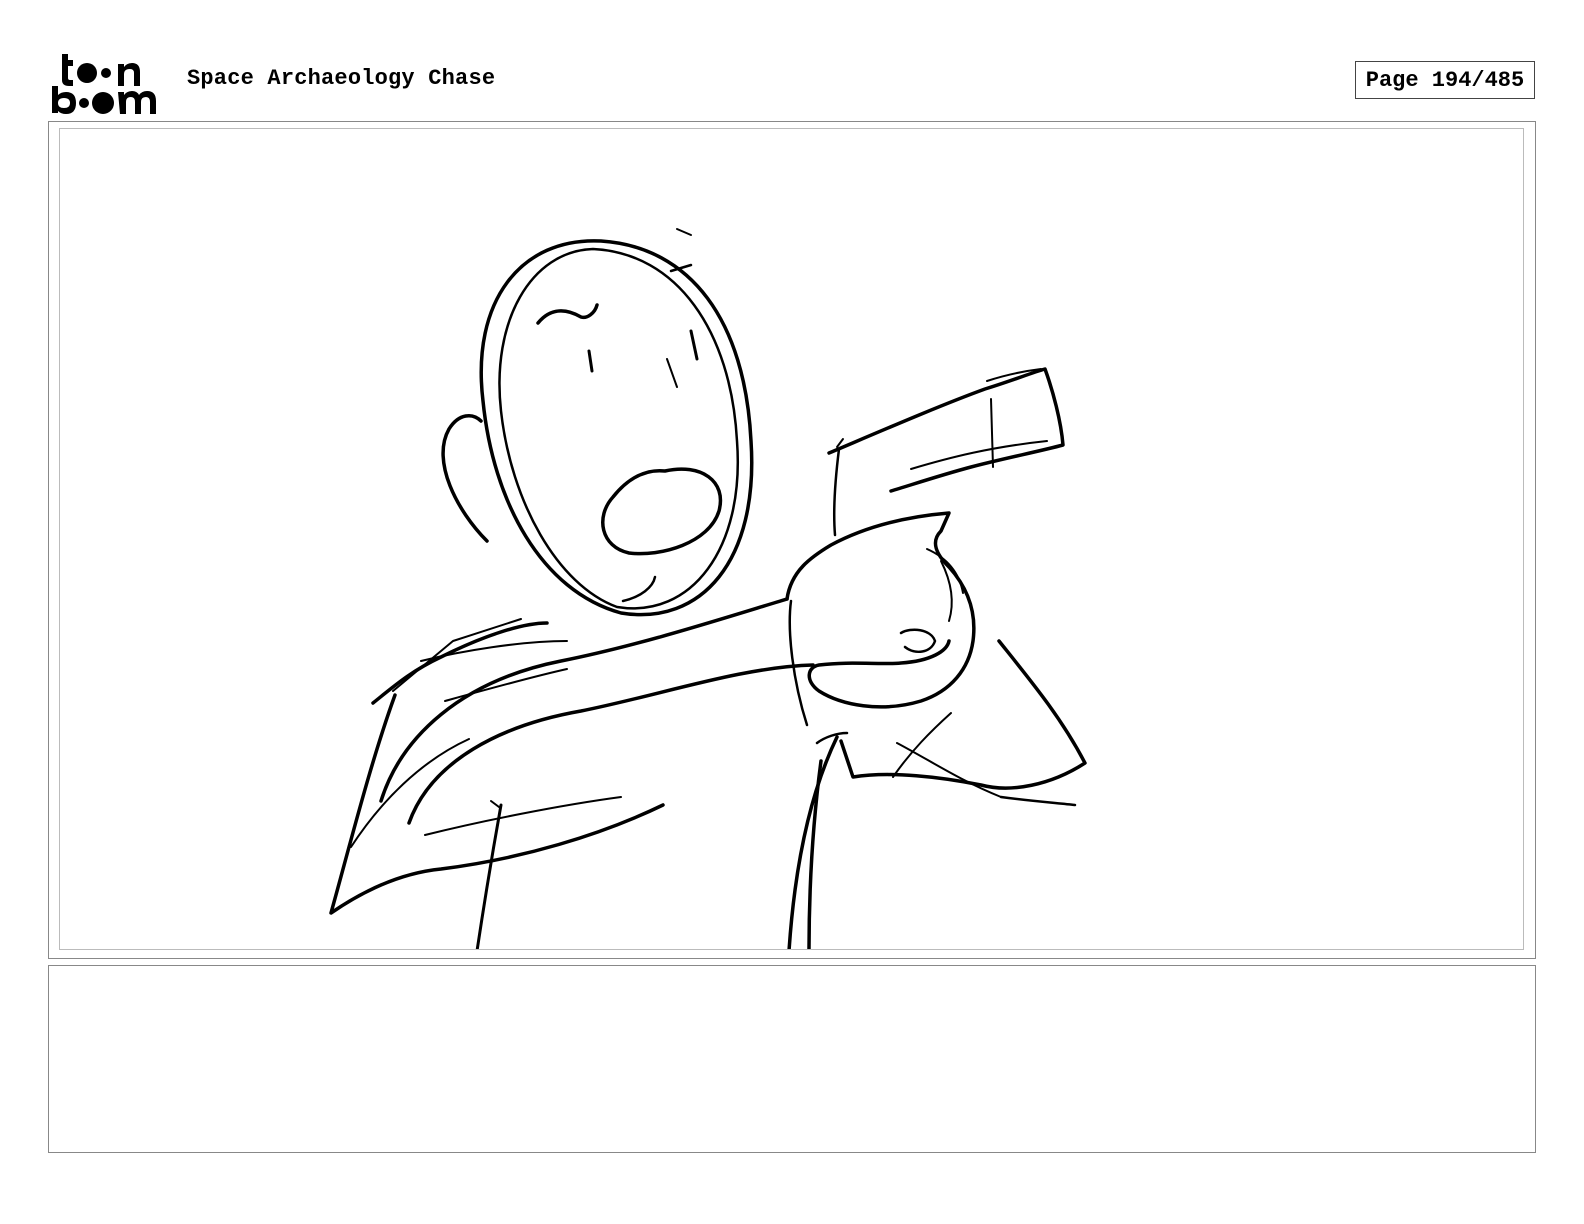 This screenshot has height=1224, width=1584. Describe the element at coordinates (1445, 80) in the screenshot. I see `page-number-label: Page 194/485` at that location.